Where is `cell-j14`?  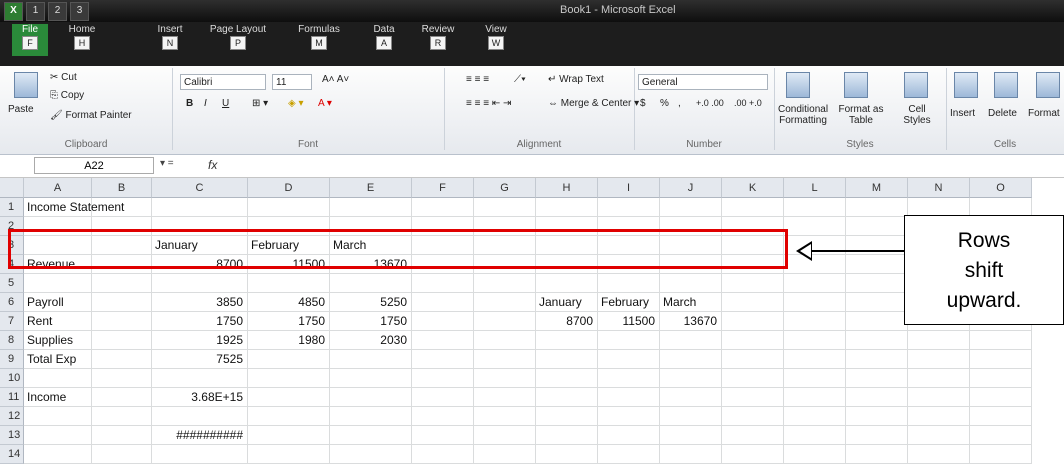
cell-j14 is located at coordinates (691, 454).